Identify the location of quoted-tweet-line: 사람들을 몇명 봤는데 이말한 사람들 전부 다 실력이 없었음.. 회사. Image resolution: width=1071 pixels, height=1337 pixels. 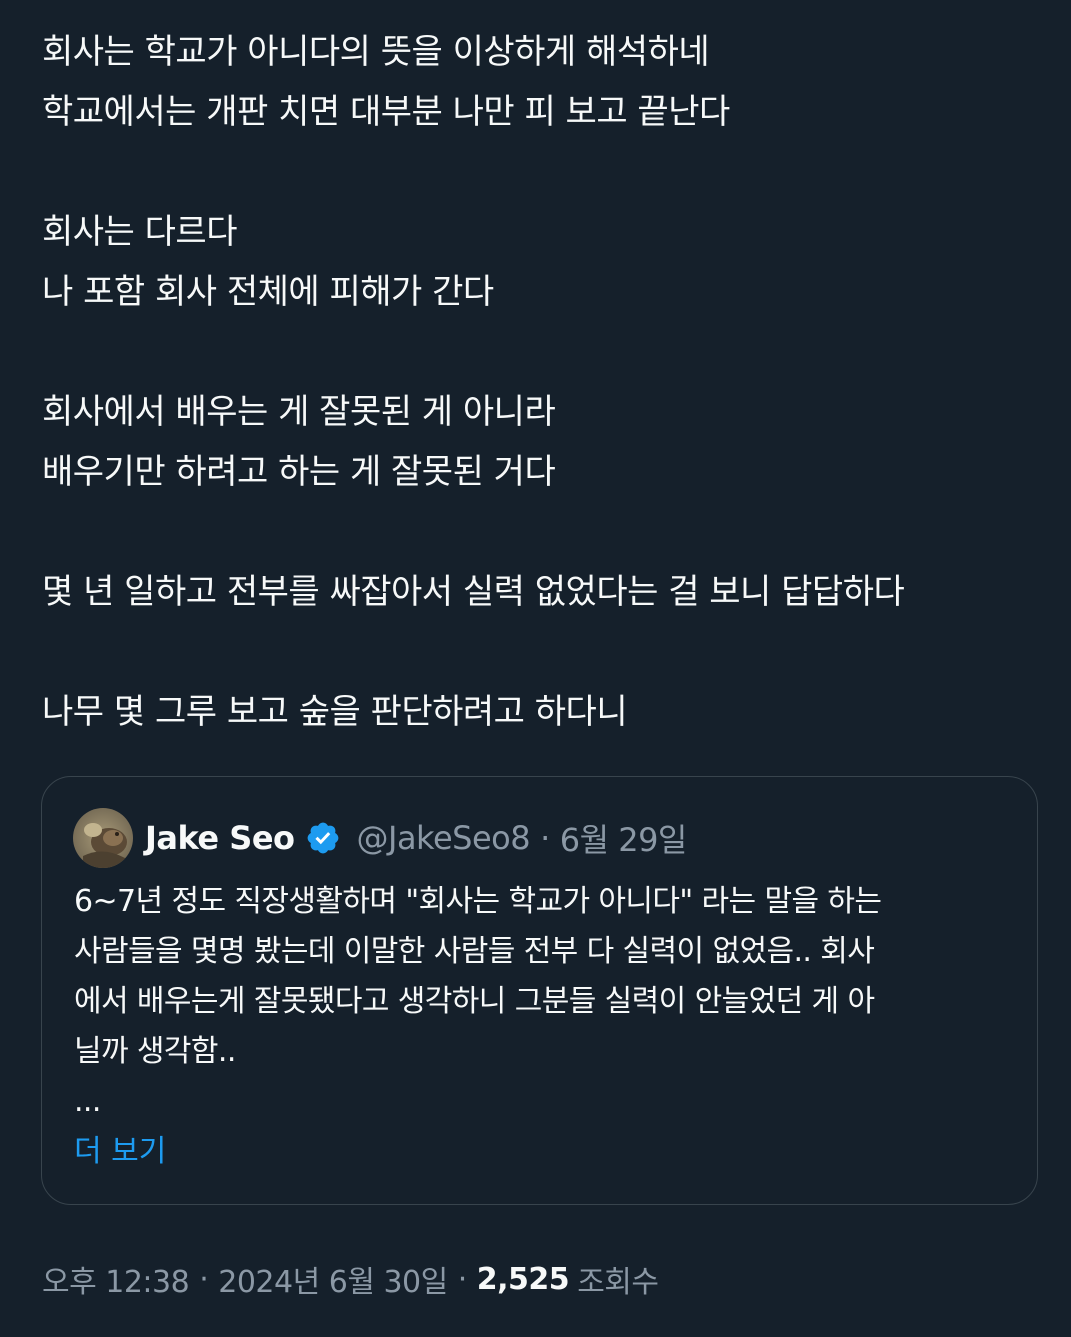
(474, 951).